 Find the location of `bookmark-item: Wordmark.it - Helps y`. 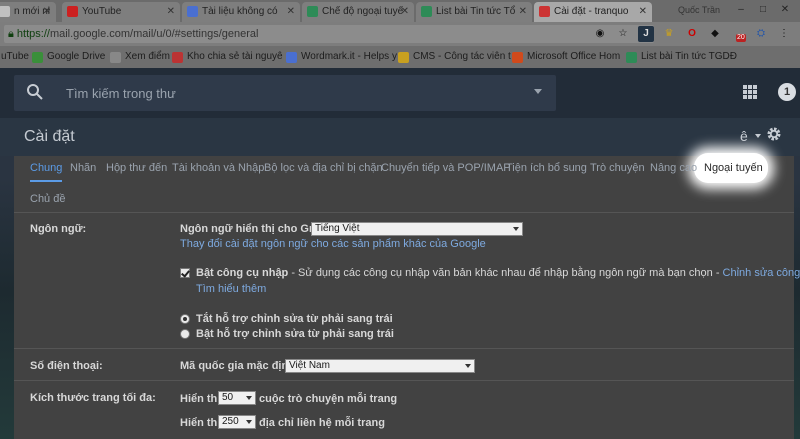

bookmark-item: Wordmark.it - Helps y is located at coordinates (341, 57).